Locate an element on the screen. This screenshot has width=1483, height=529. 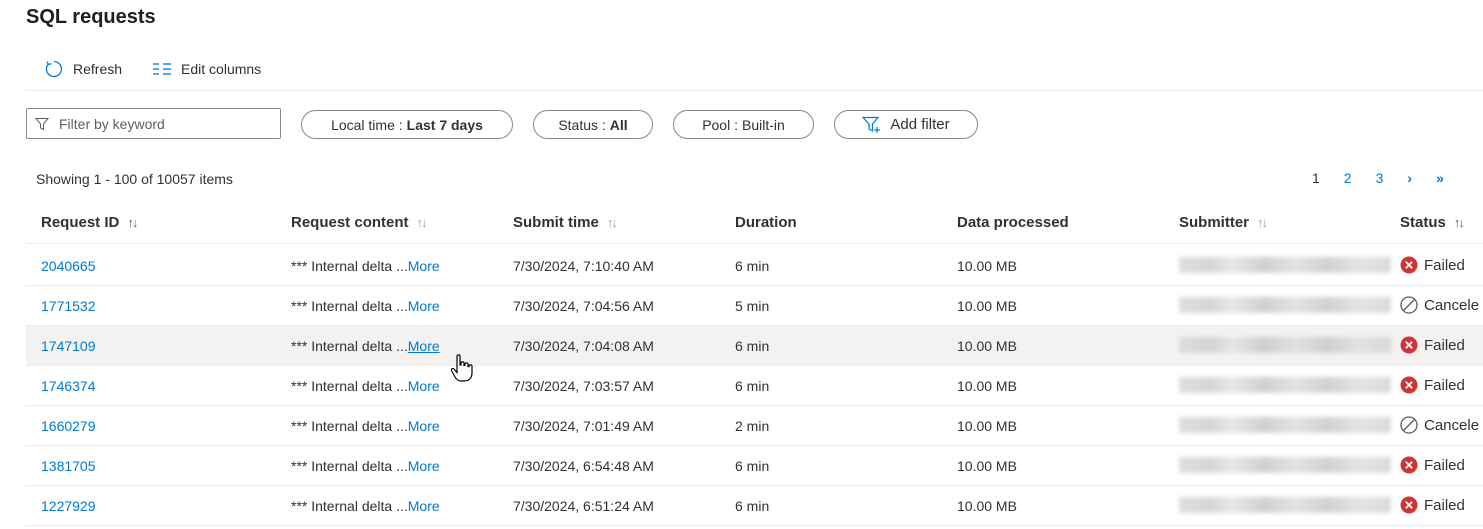
keyword-filter is located at coordinates (153, 123).